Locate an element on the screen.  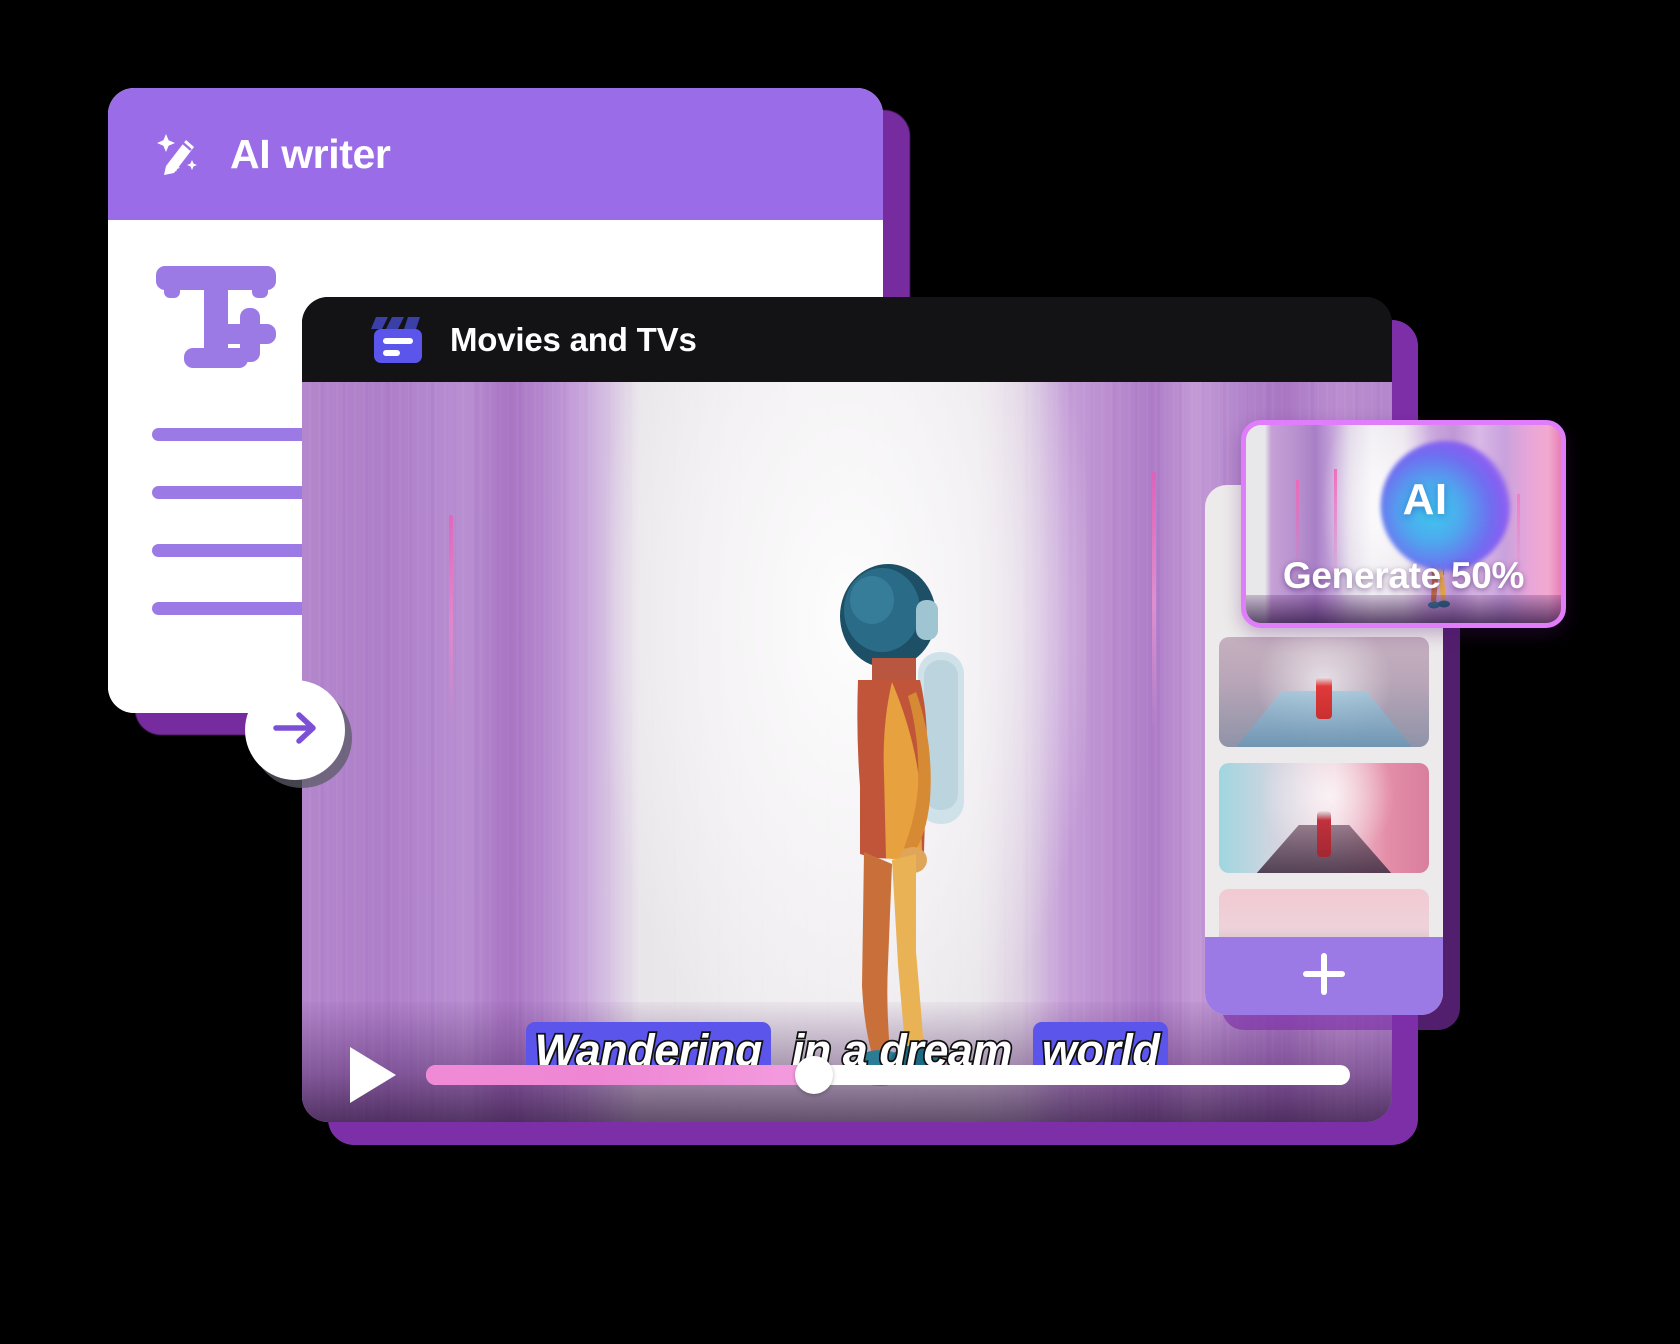
thumbnail-1-figure is located at coordinates (1324, 698).